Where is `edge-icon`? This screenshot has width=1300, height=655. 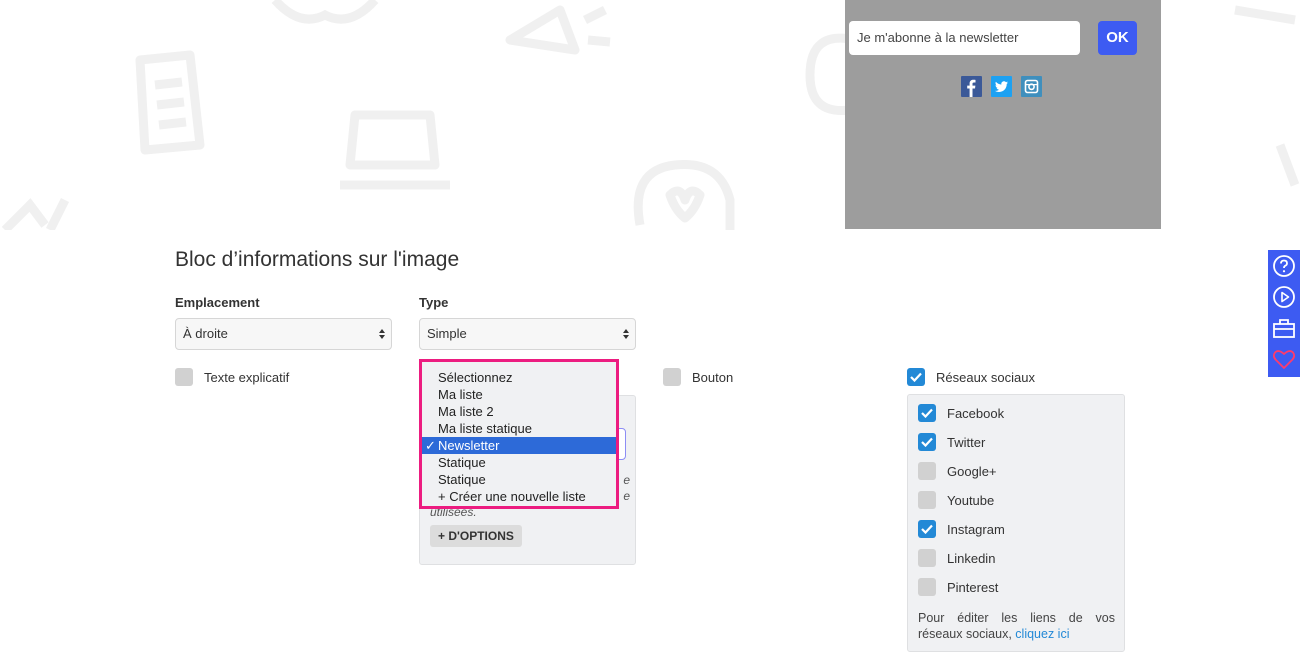
edge-icon is located at coordinates (1265, 15).